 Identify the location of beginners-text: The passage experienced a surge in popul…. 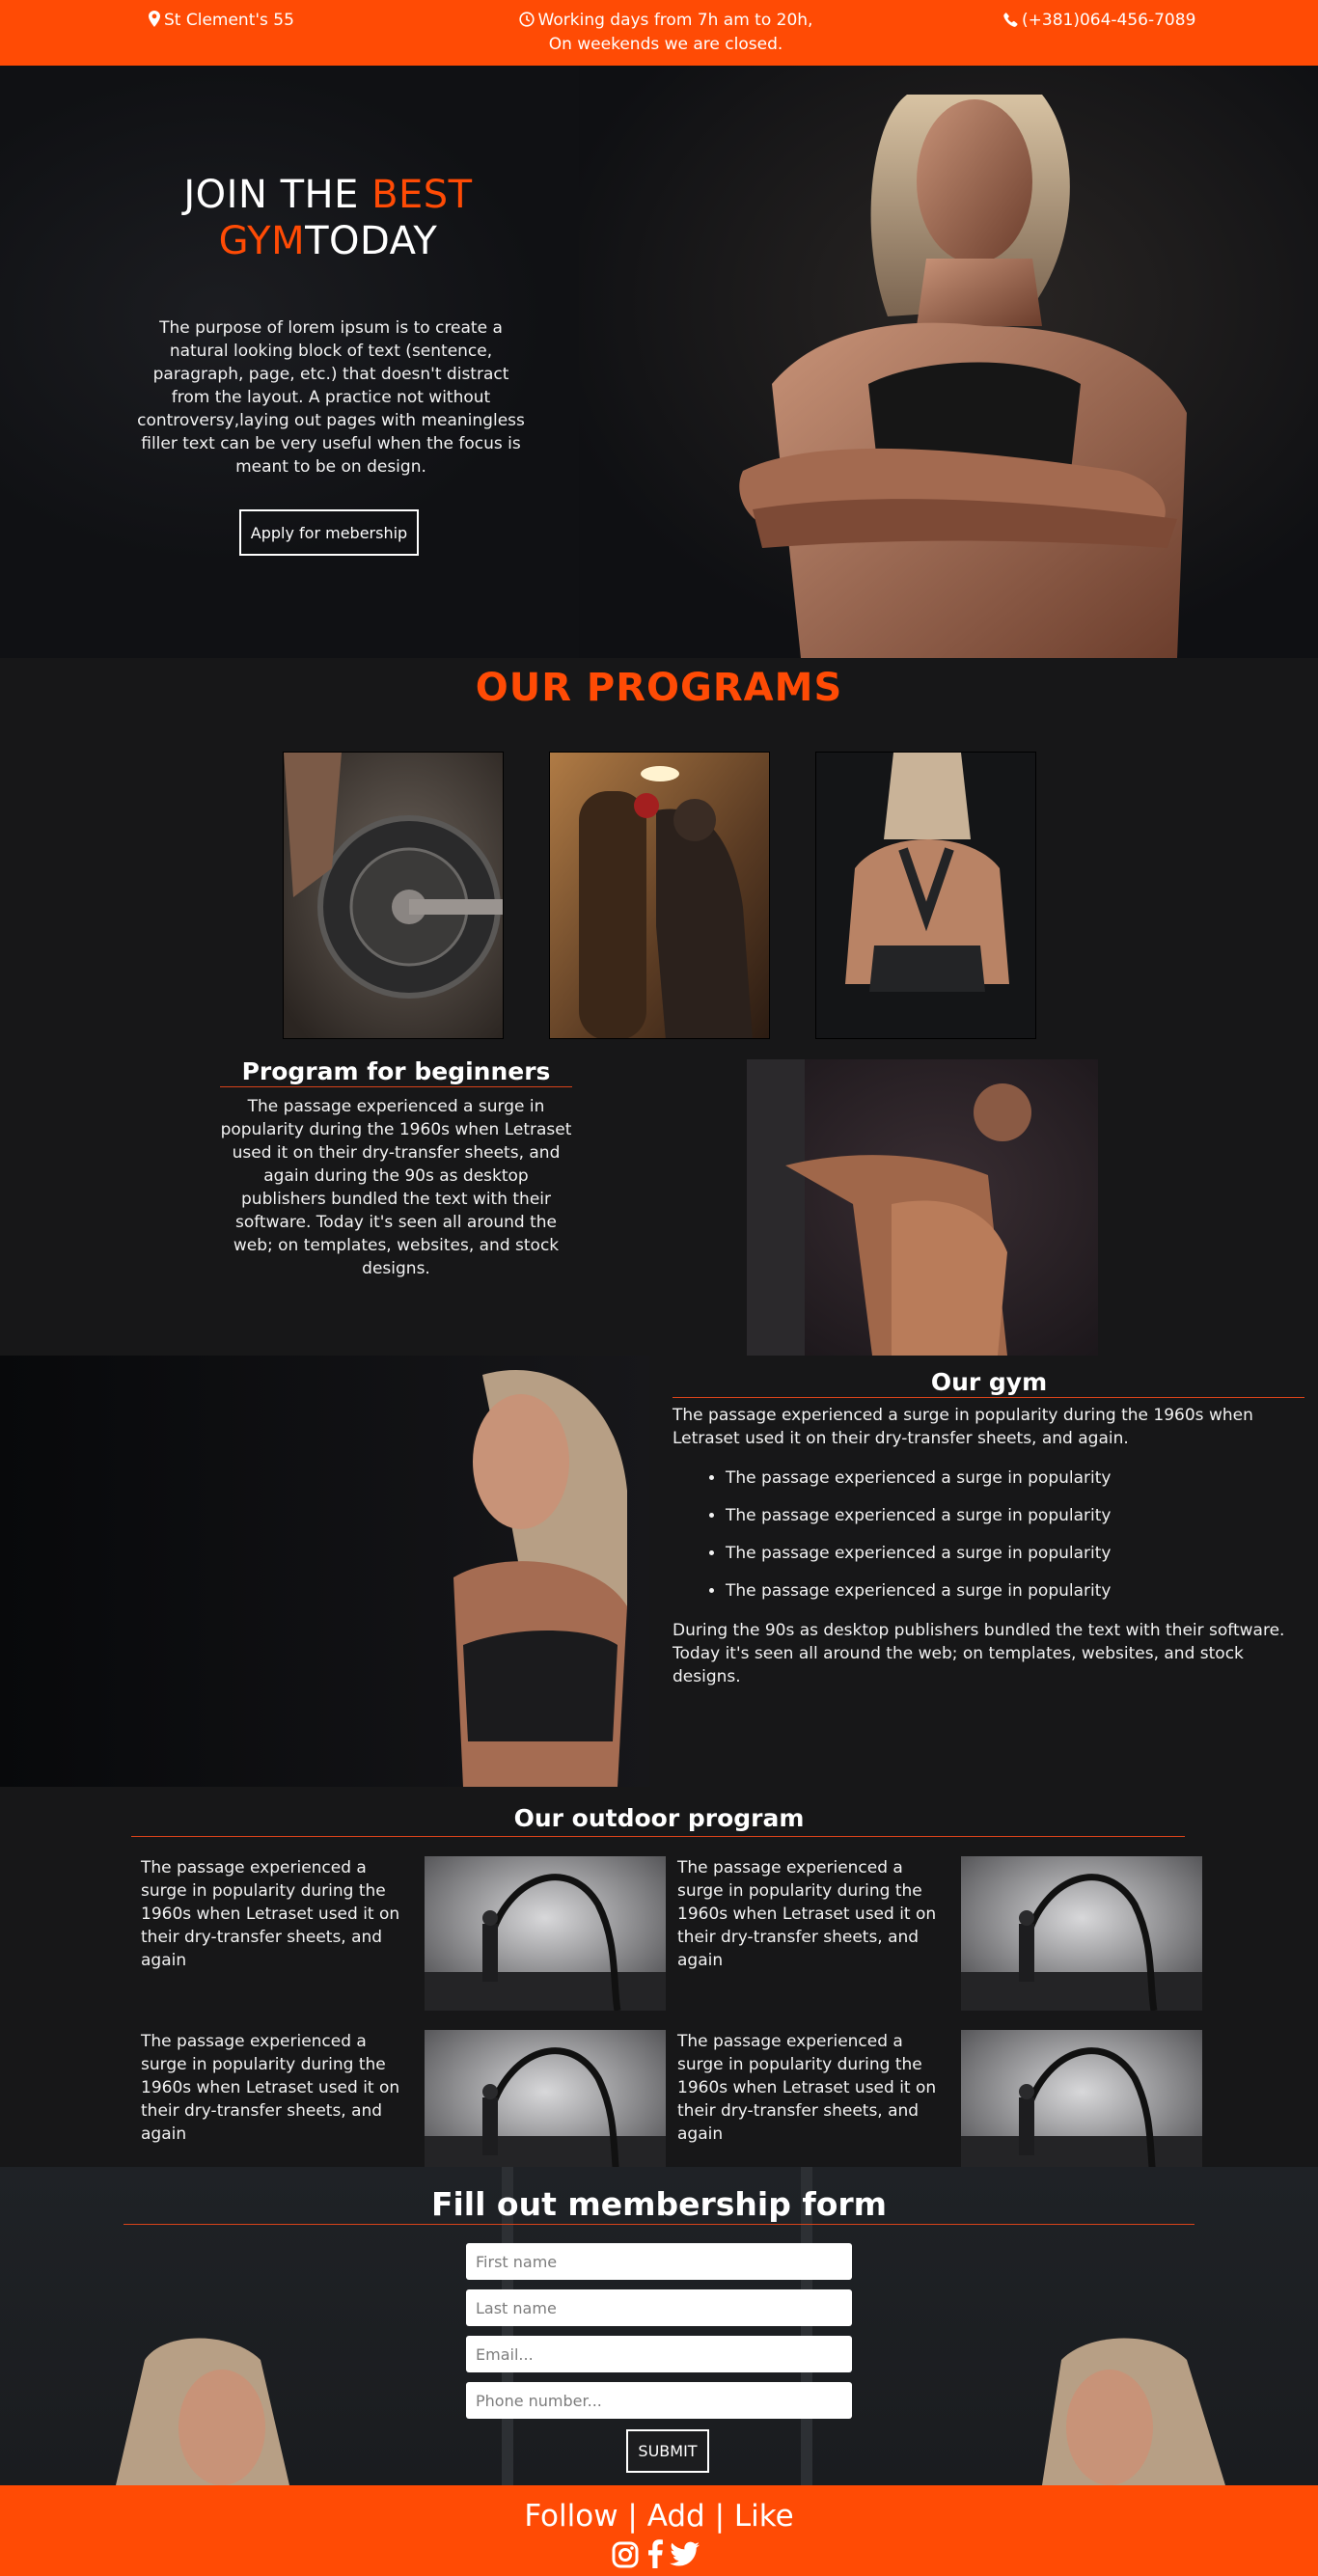
(396, 1188).